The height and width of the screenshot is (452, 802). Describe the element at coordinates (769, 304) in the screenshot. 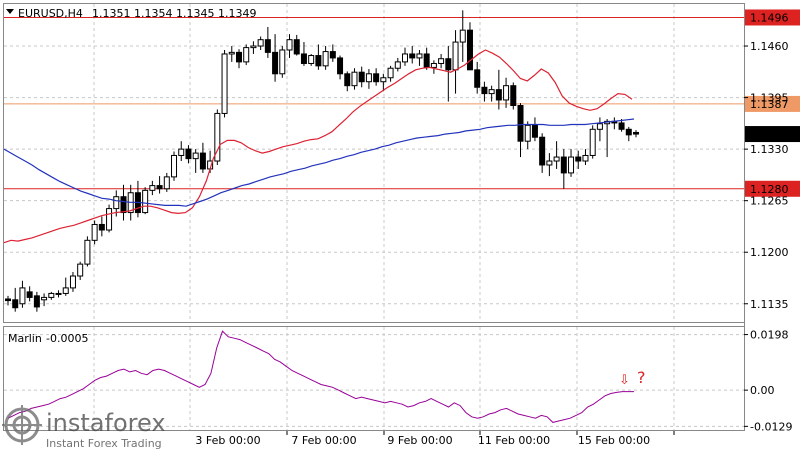

I see `price-tick-label: 1.1135` at that location.